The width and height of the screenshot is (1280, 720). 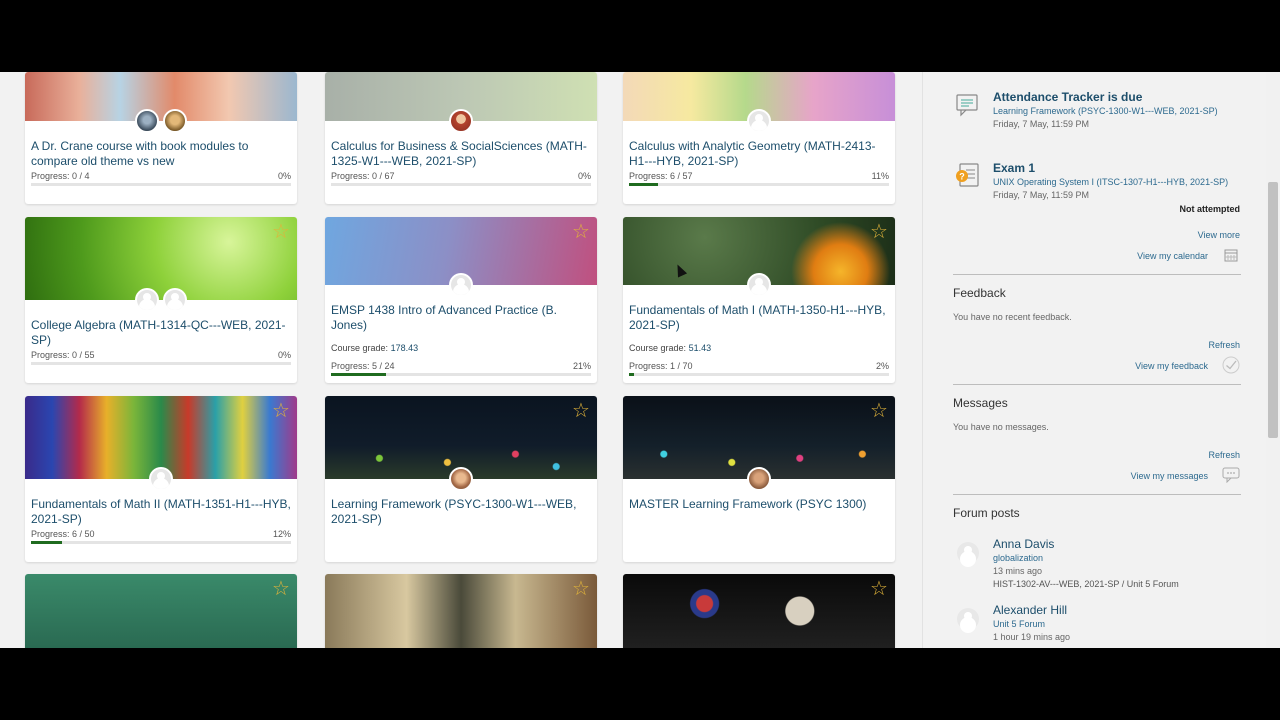 What do you see at coordinates (1224, 345) in the screenshot?
I see `feedback-refresh-link: Refresh` at bounding box center [1224, 345].